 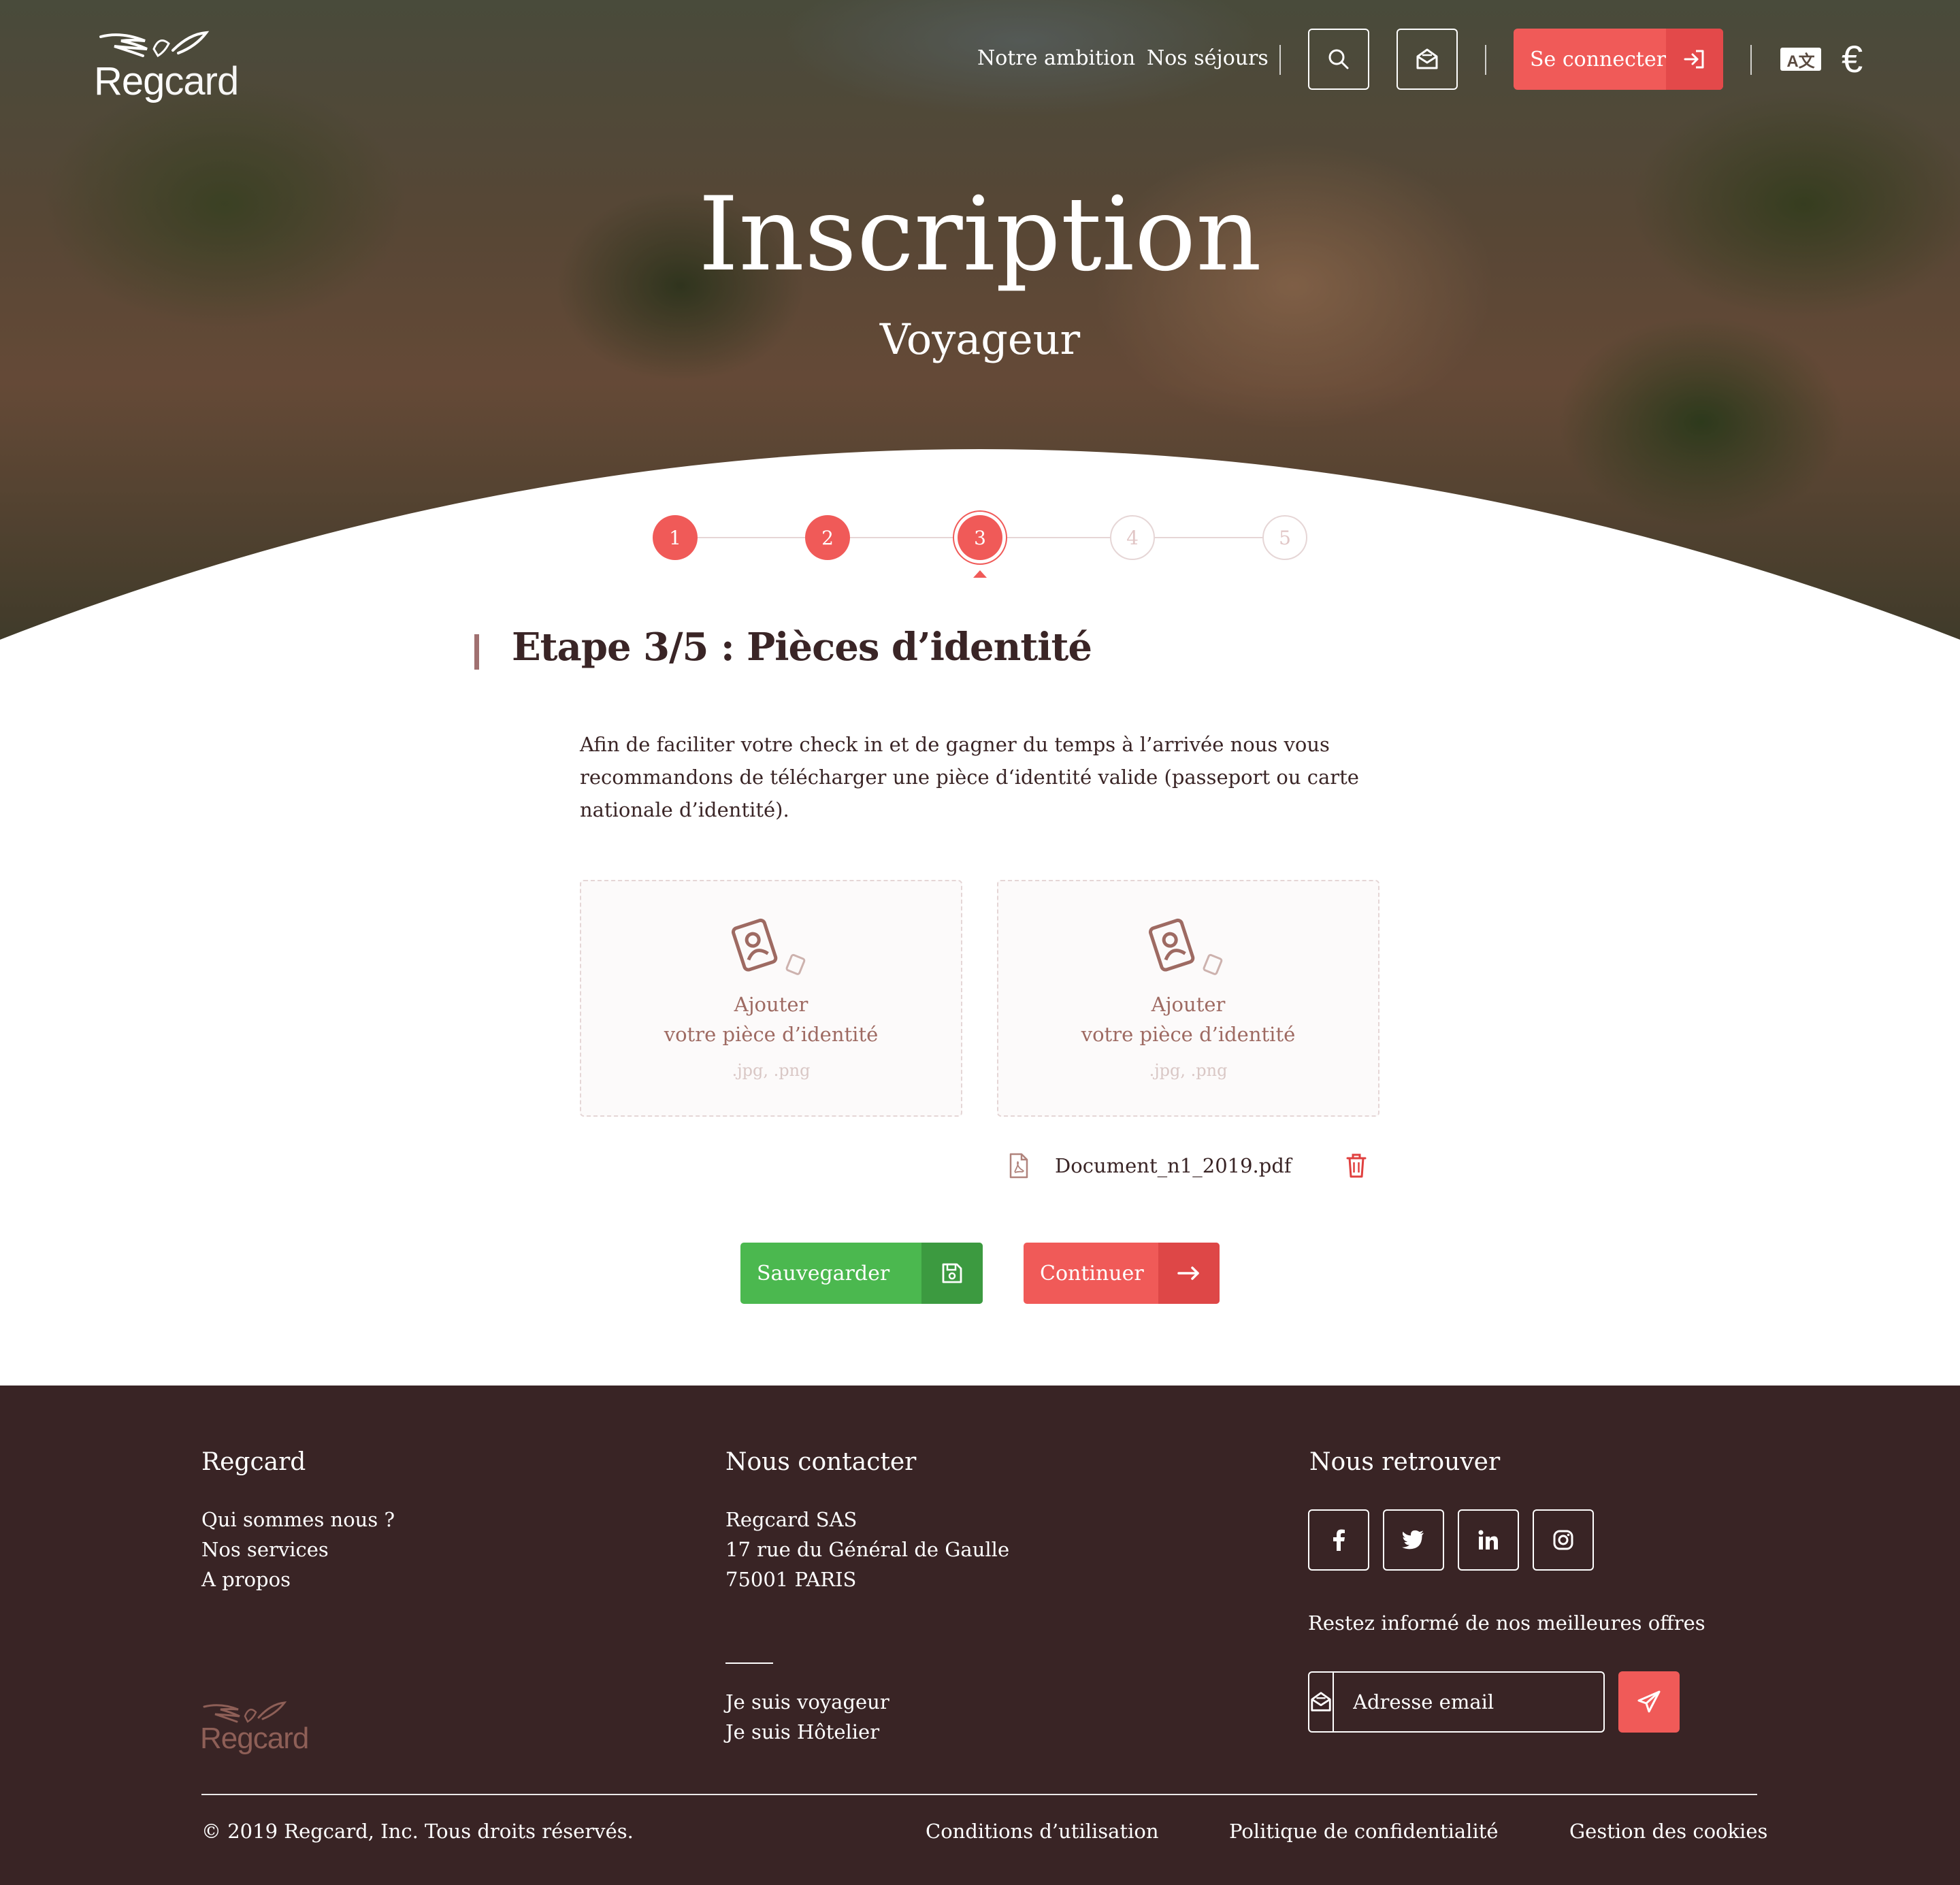 I want to click on uploaded-file-row: Document_n1_2019.pdf, so click(x=1191, y=1166).